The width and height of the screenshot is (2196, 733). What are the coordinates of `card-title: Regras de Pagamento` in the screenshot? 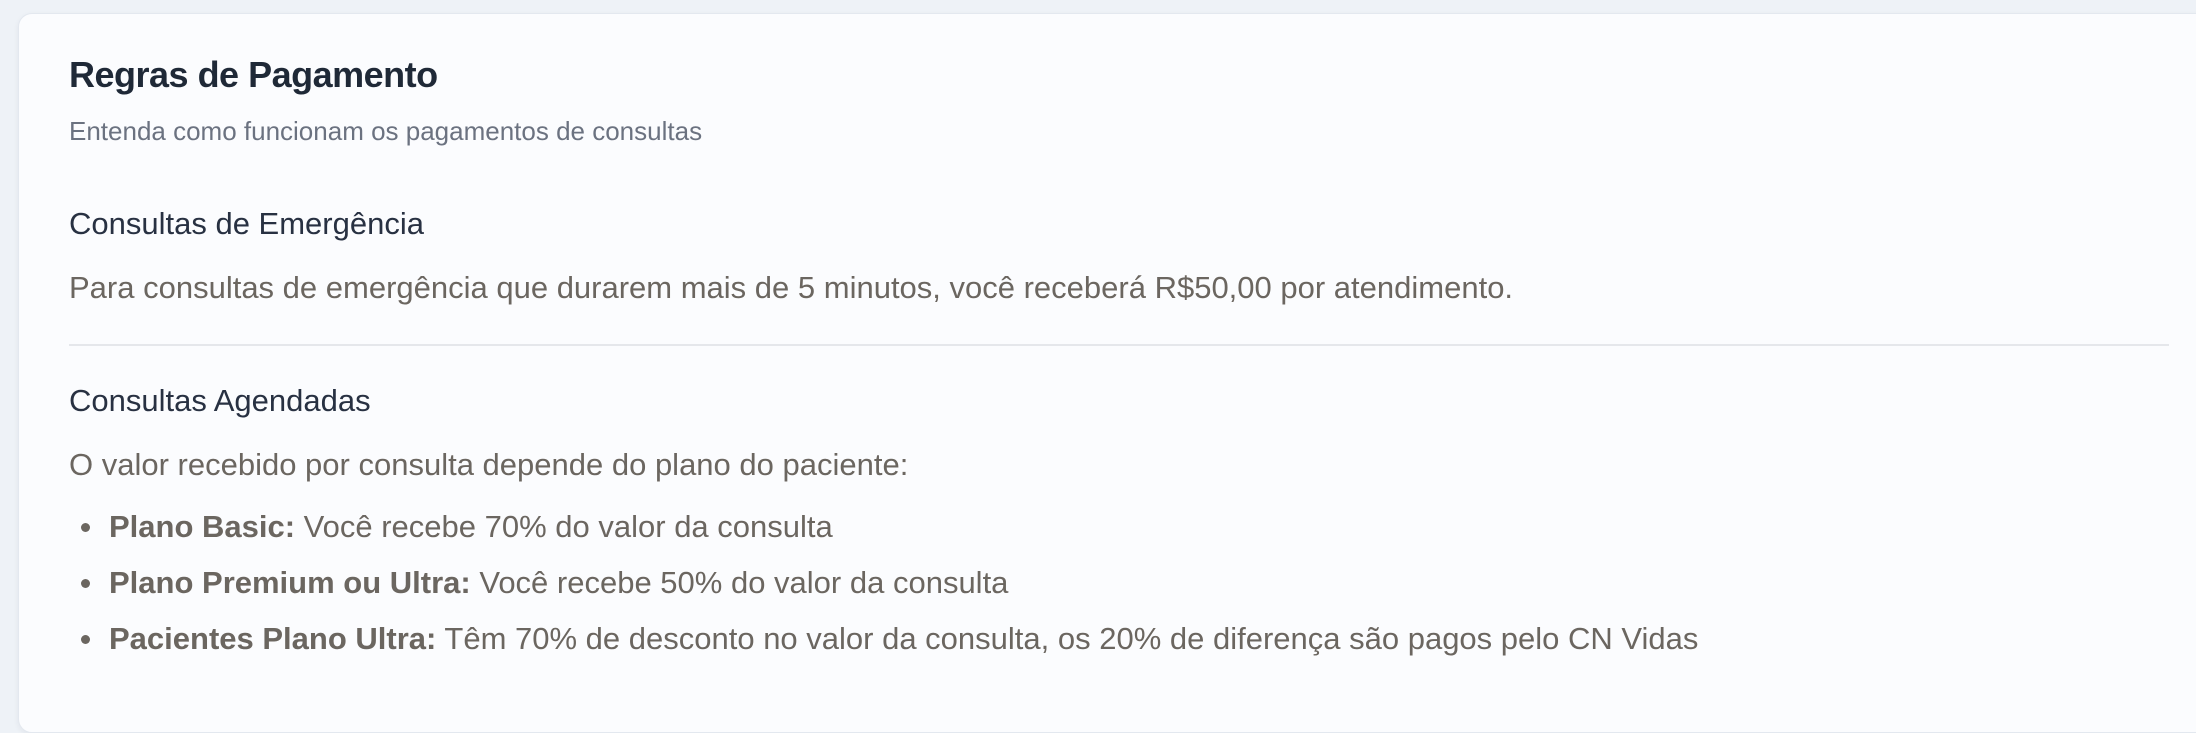 It's located at (253, 74).